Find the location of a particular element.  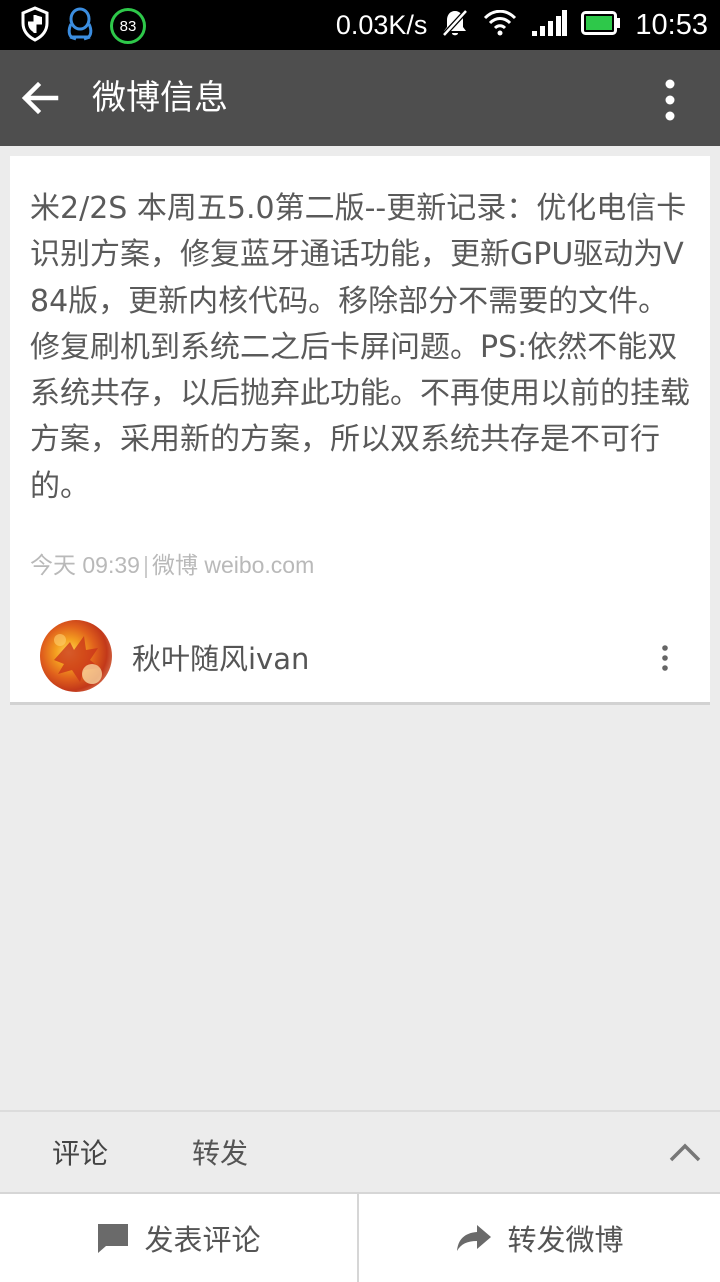

comment-button-label: 发表评论 is located at coordinates (202, 1240).